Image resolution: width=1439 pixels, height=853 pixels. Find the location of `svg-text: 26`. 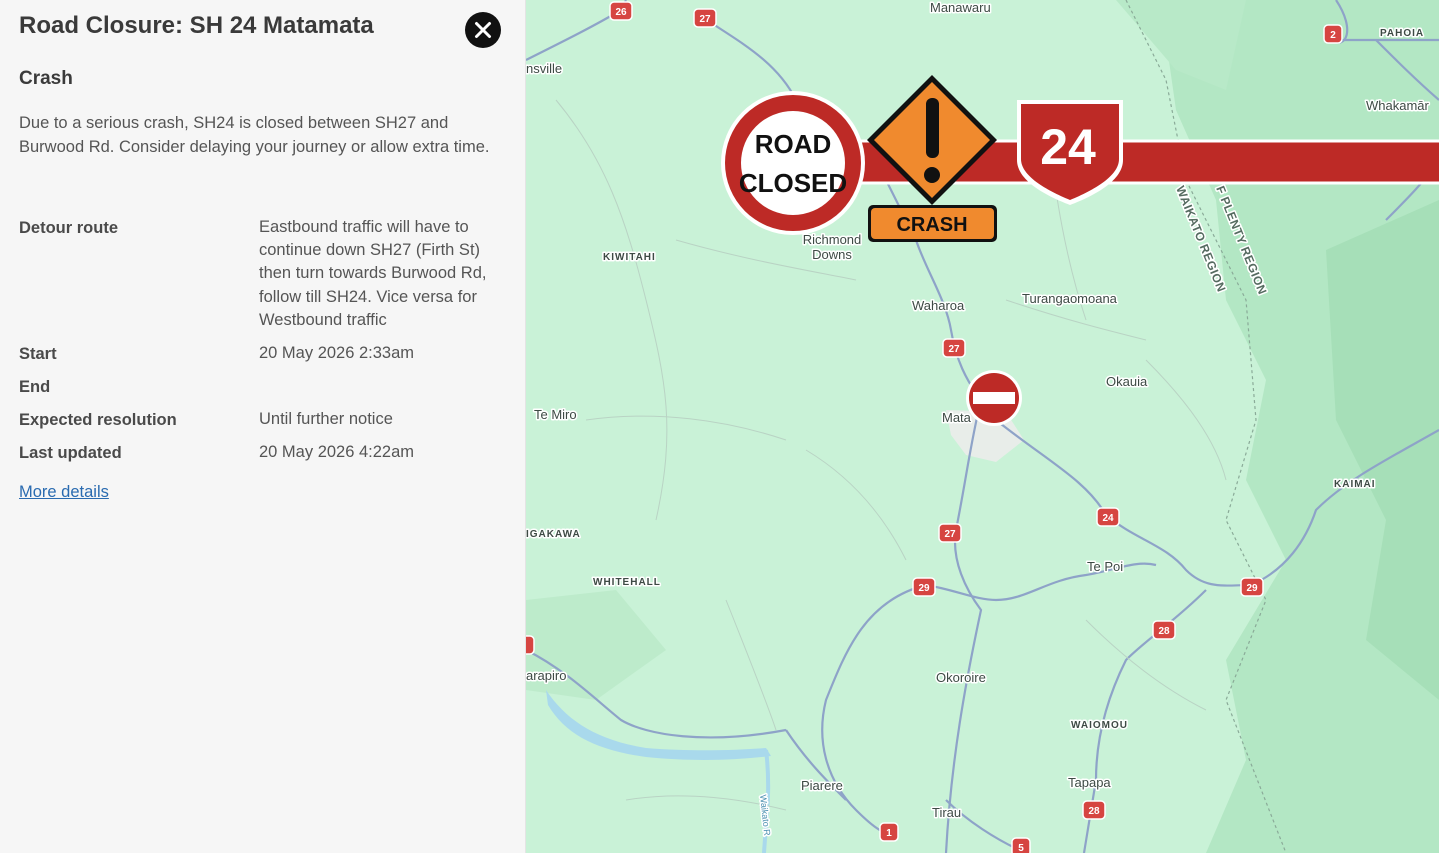

svg-text: 26 is located at coordinates (621, 12).